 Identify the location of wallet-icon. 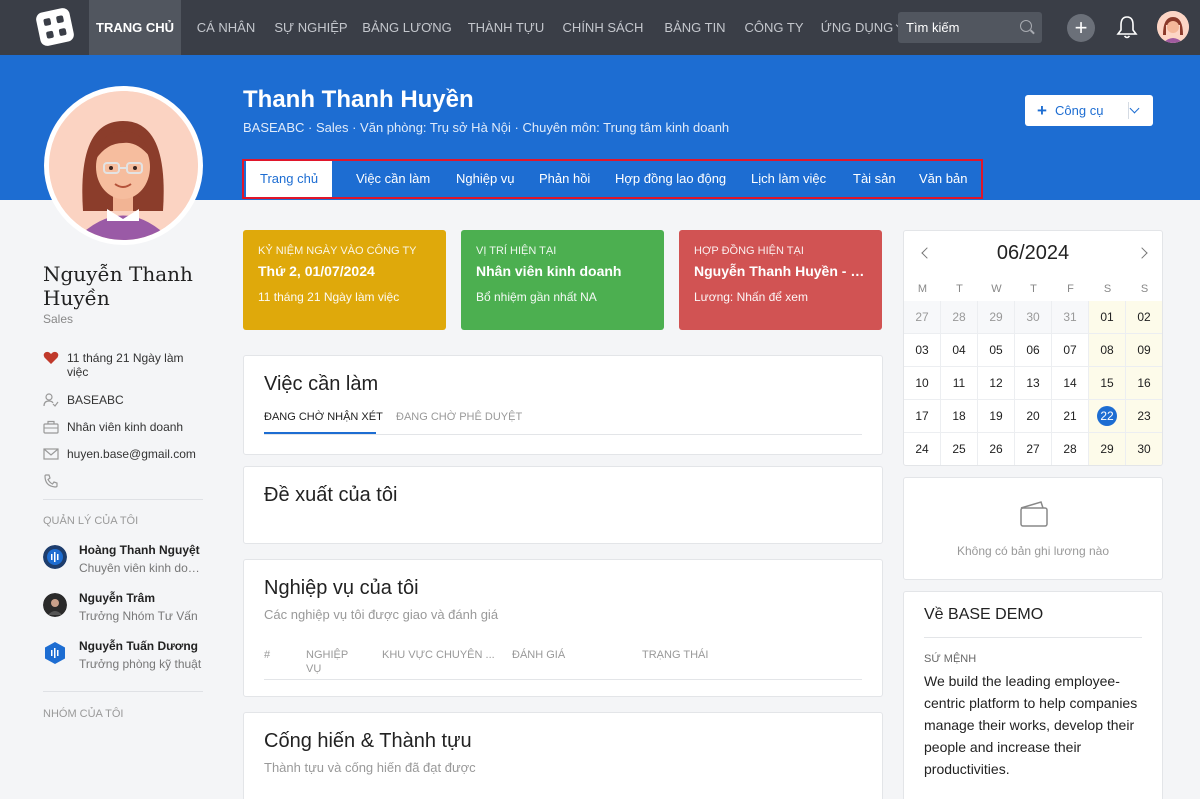
(1034, 514).